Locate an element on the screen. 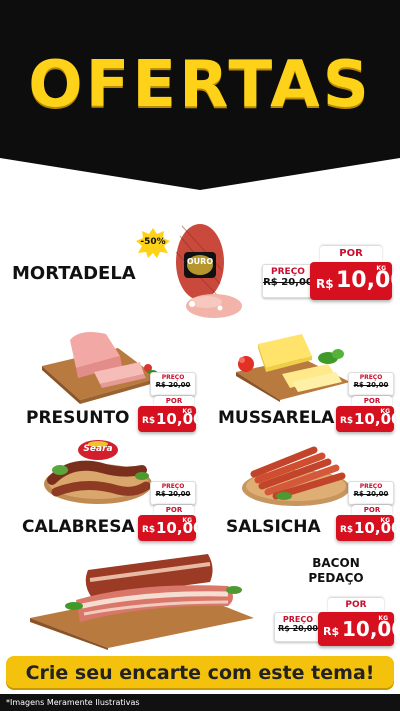  mussarela-image is located at coordinates (292, 366).